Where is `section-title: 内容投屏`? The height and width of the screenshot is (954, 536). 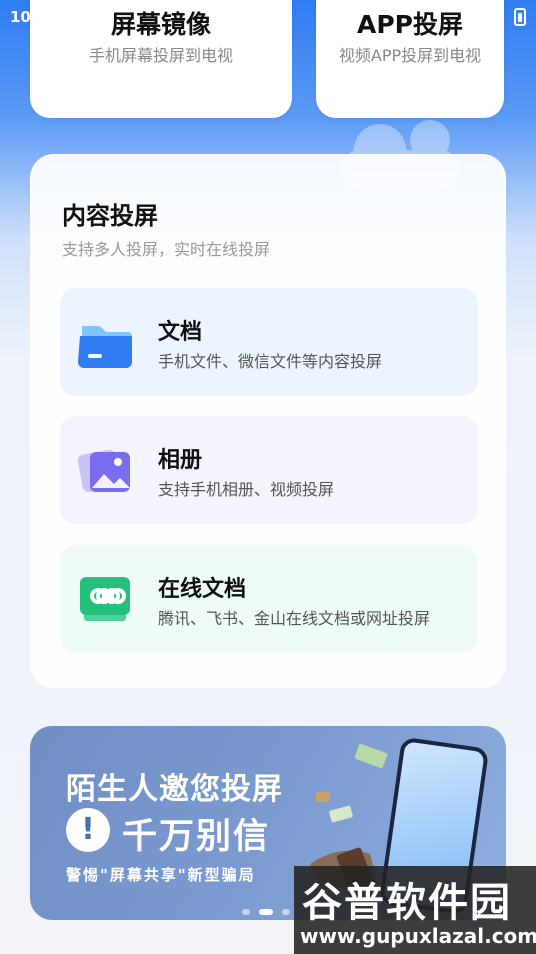
section-title: 内容投屏 is located at coordinates (110, 216).